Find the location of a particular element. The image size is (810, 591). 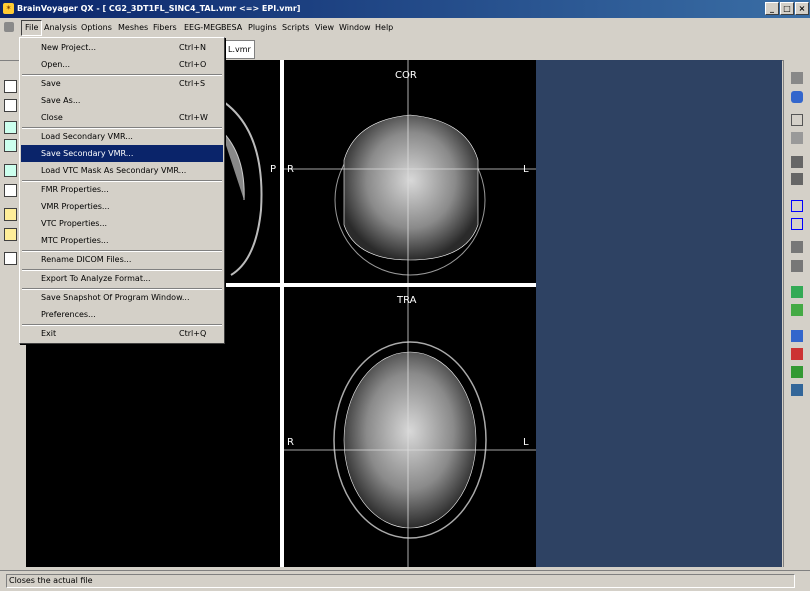

minimize-button: _ is located at coordinates (772, 8).